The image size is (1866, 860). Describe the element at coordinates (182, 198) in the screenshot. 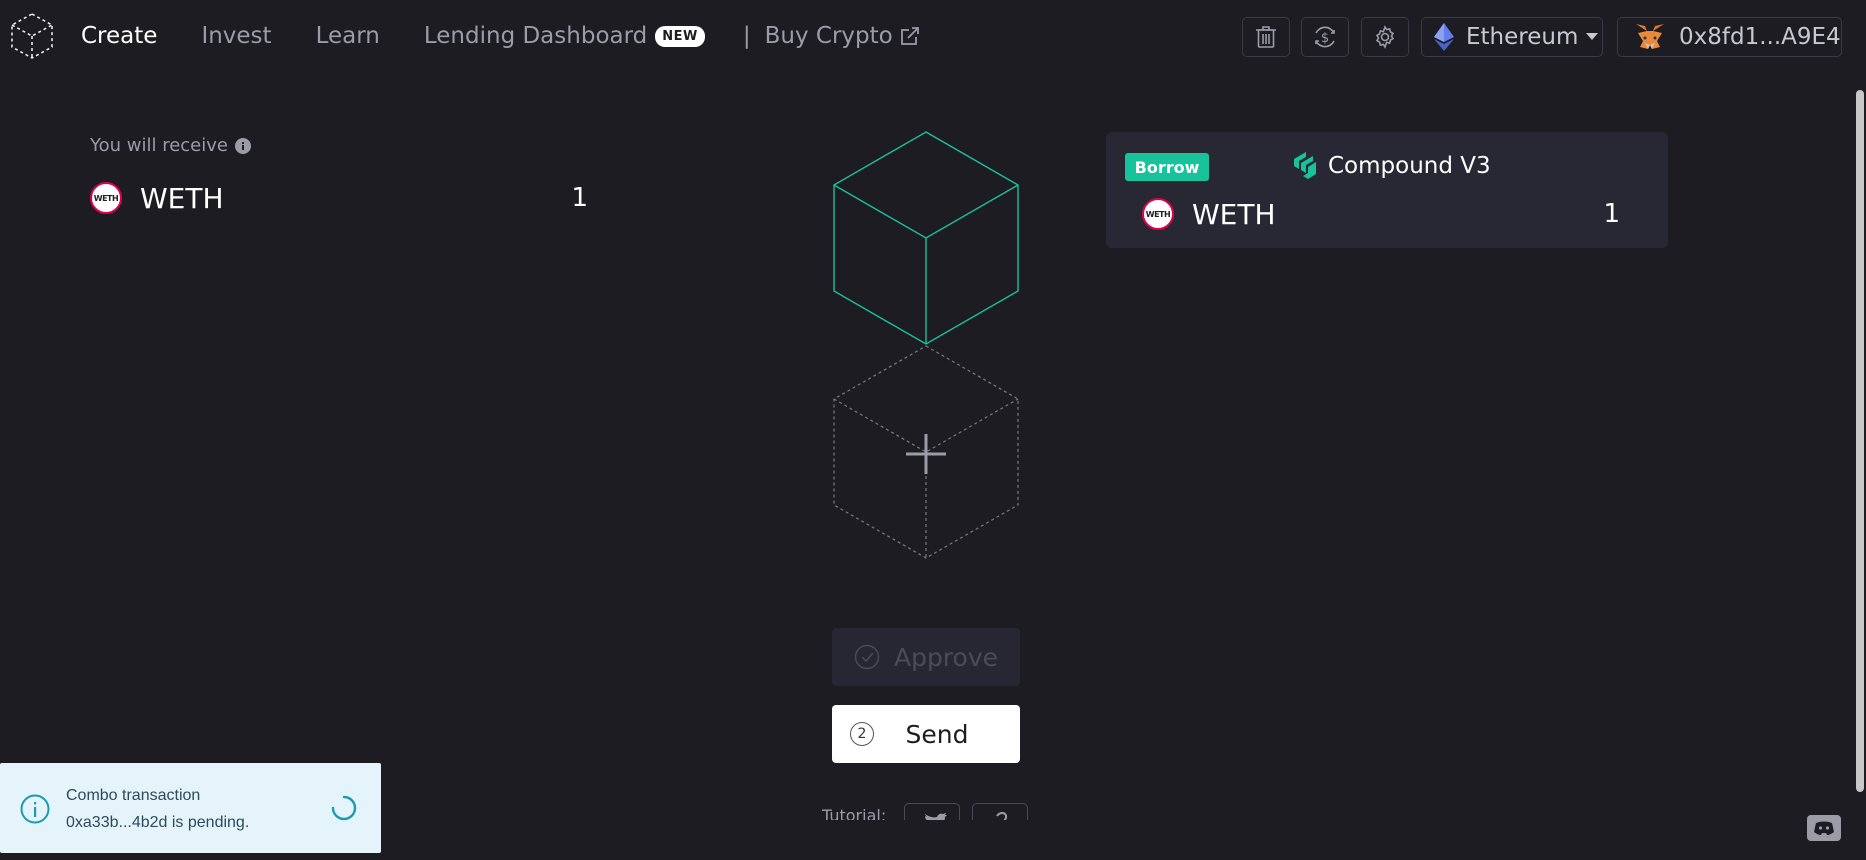

I see `receive-token-symbol: WETH` at that location.